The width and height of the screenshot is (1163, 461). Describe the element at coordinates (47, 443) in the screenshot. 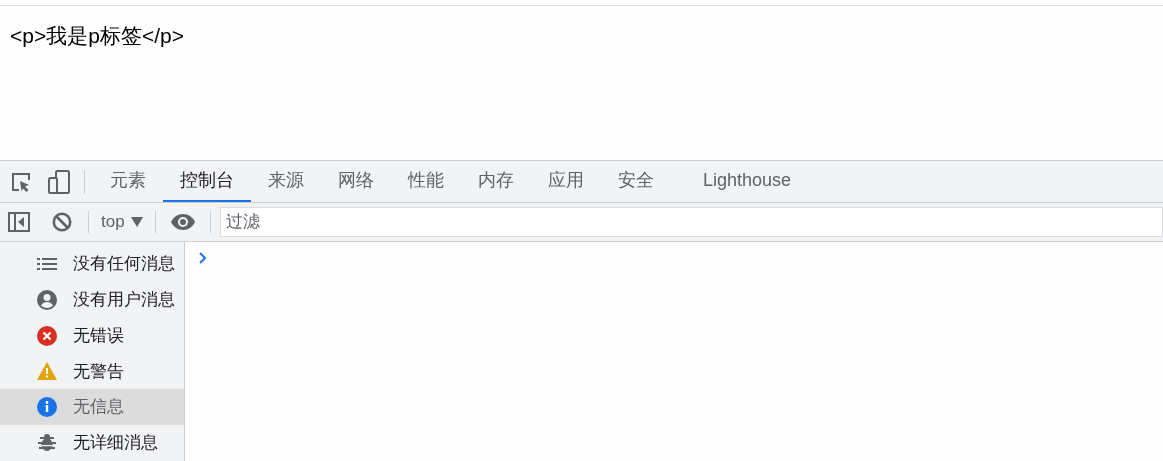

I see `bug-icon` at that location.